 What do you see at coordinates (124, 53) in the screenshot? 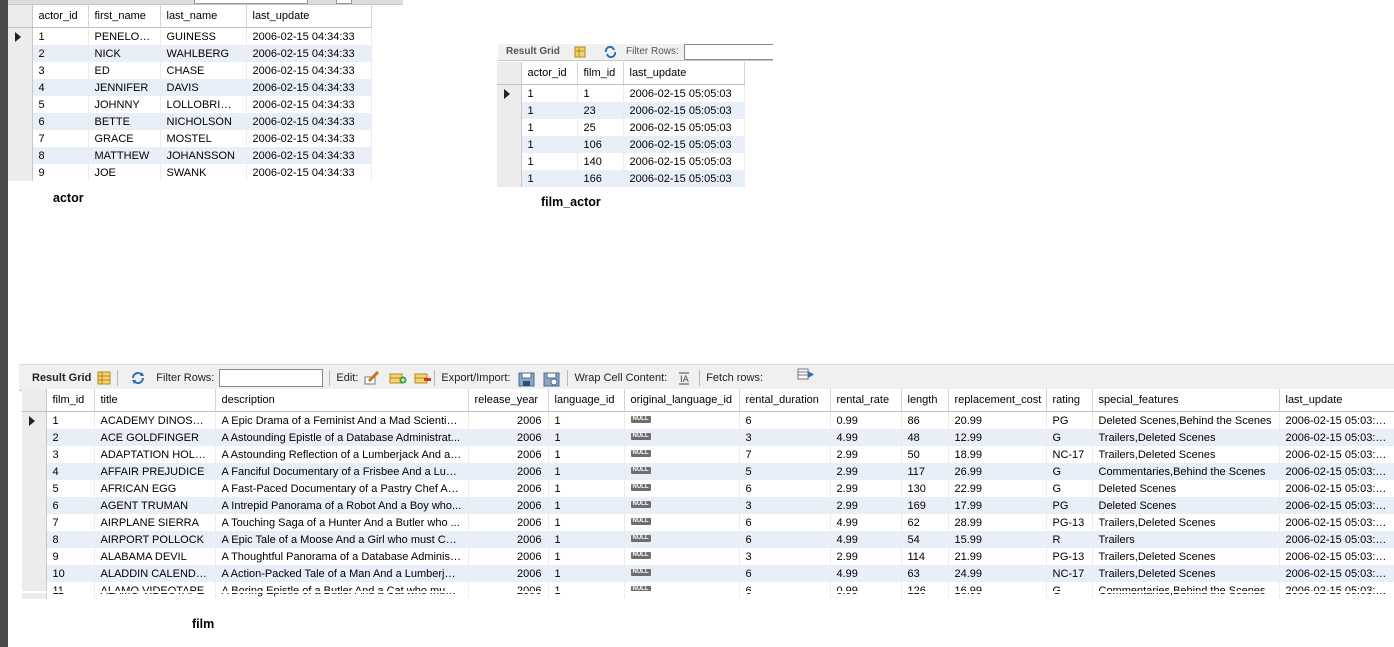
I see `cell-first-name: NICK` at bounding box center [124, 53].